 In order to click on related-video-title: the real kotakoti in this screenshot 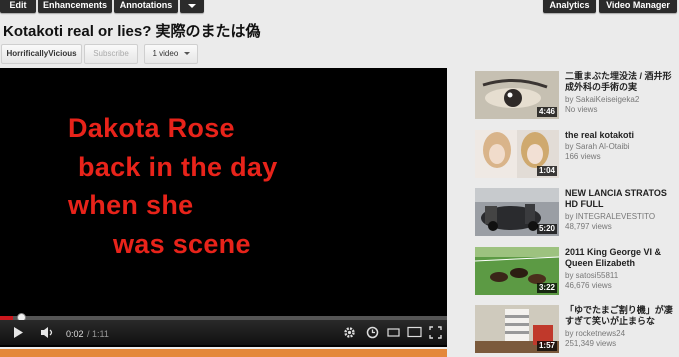, I will do `click(622, 135)`.